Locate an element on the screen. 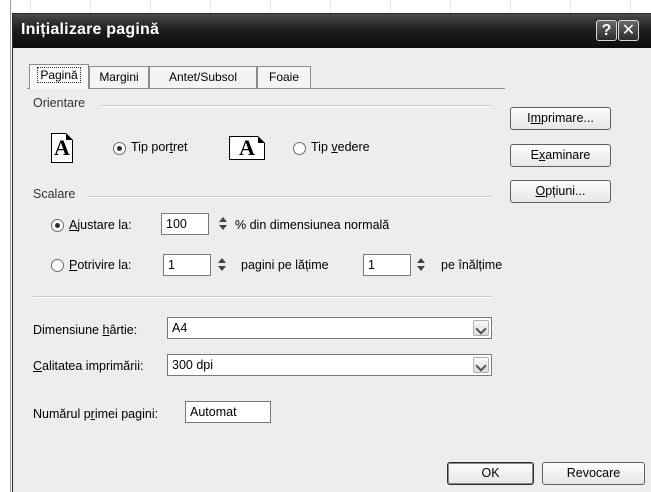 This screenshot has height=492, width=651. portrait-radio is located at coordinates (119, 148).